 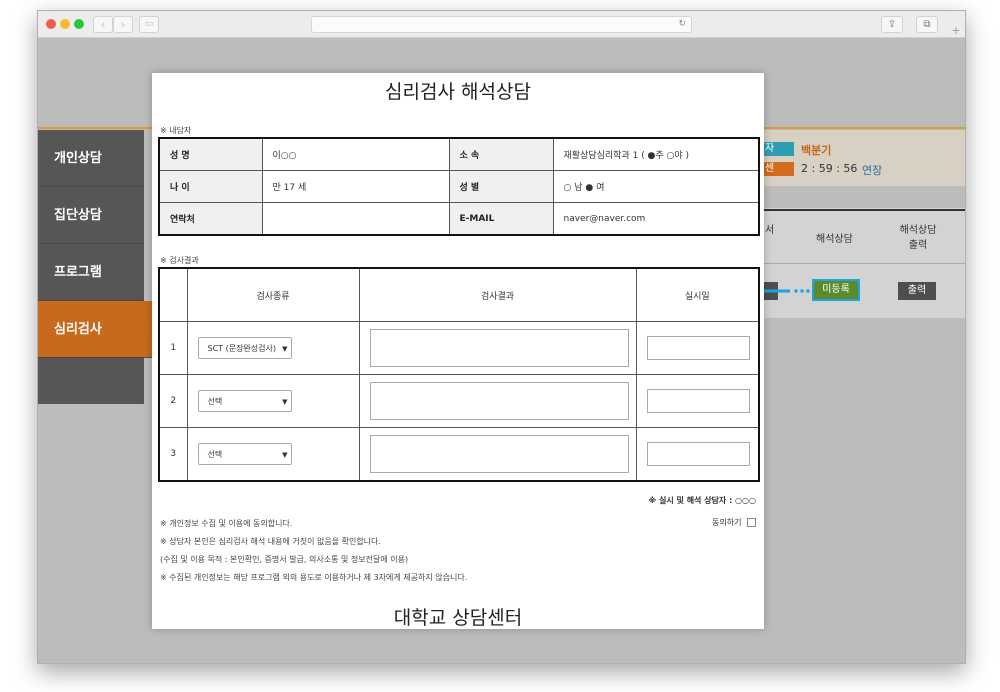 I want to click on column-header-print: 해석상담 출력, so click(x=918, y=236).